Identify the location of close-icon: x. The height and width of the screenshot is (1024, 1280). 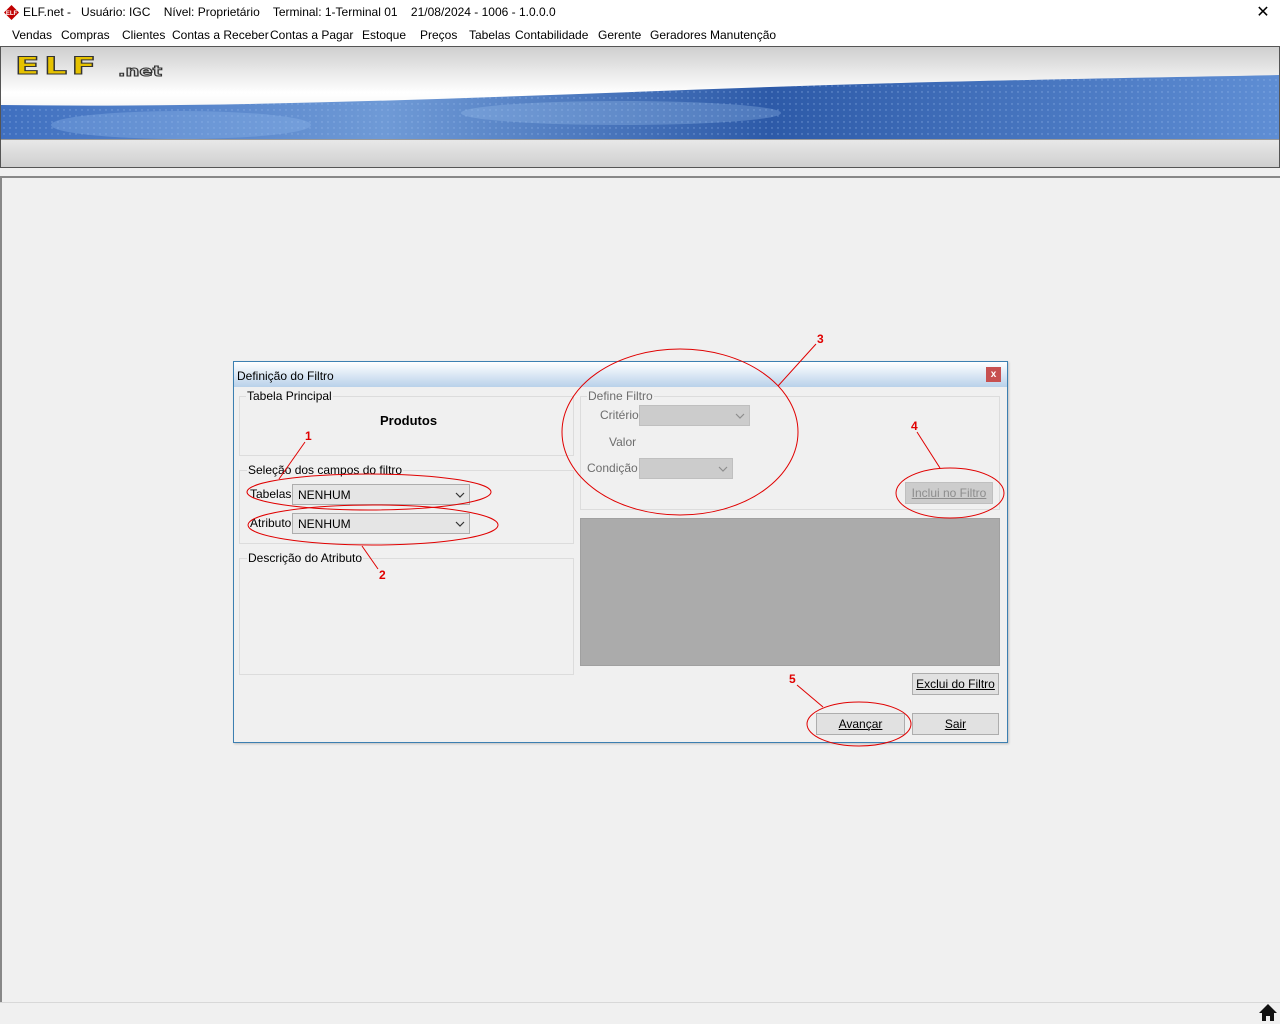
(993, 374).